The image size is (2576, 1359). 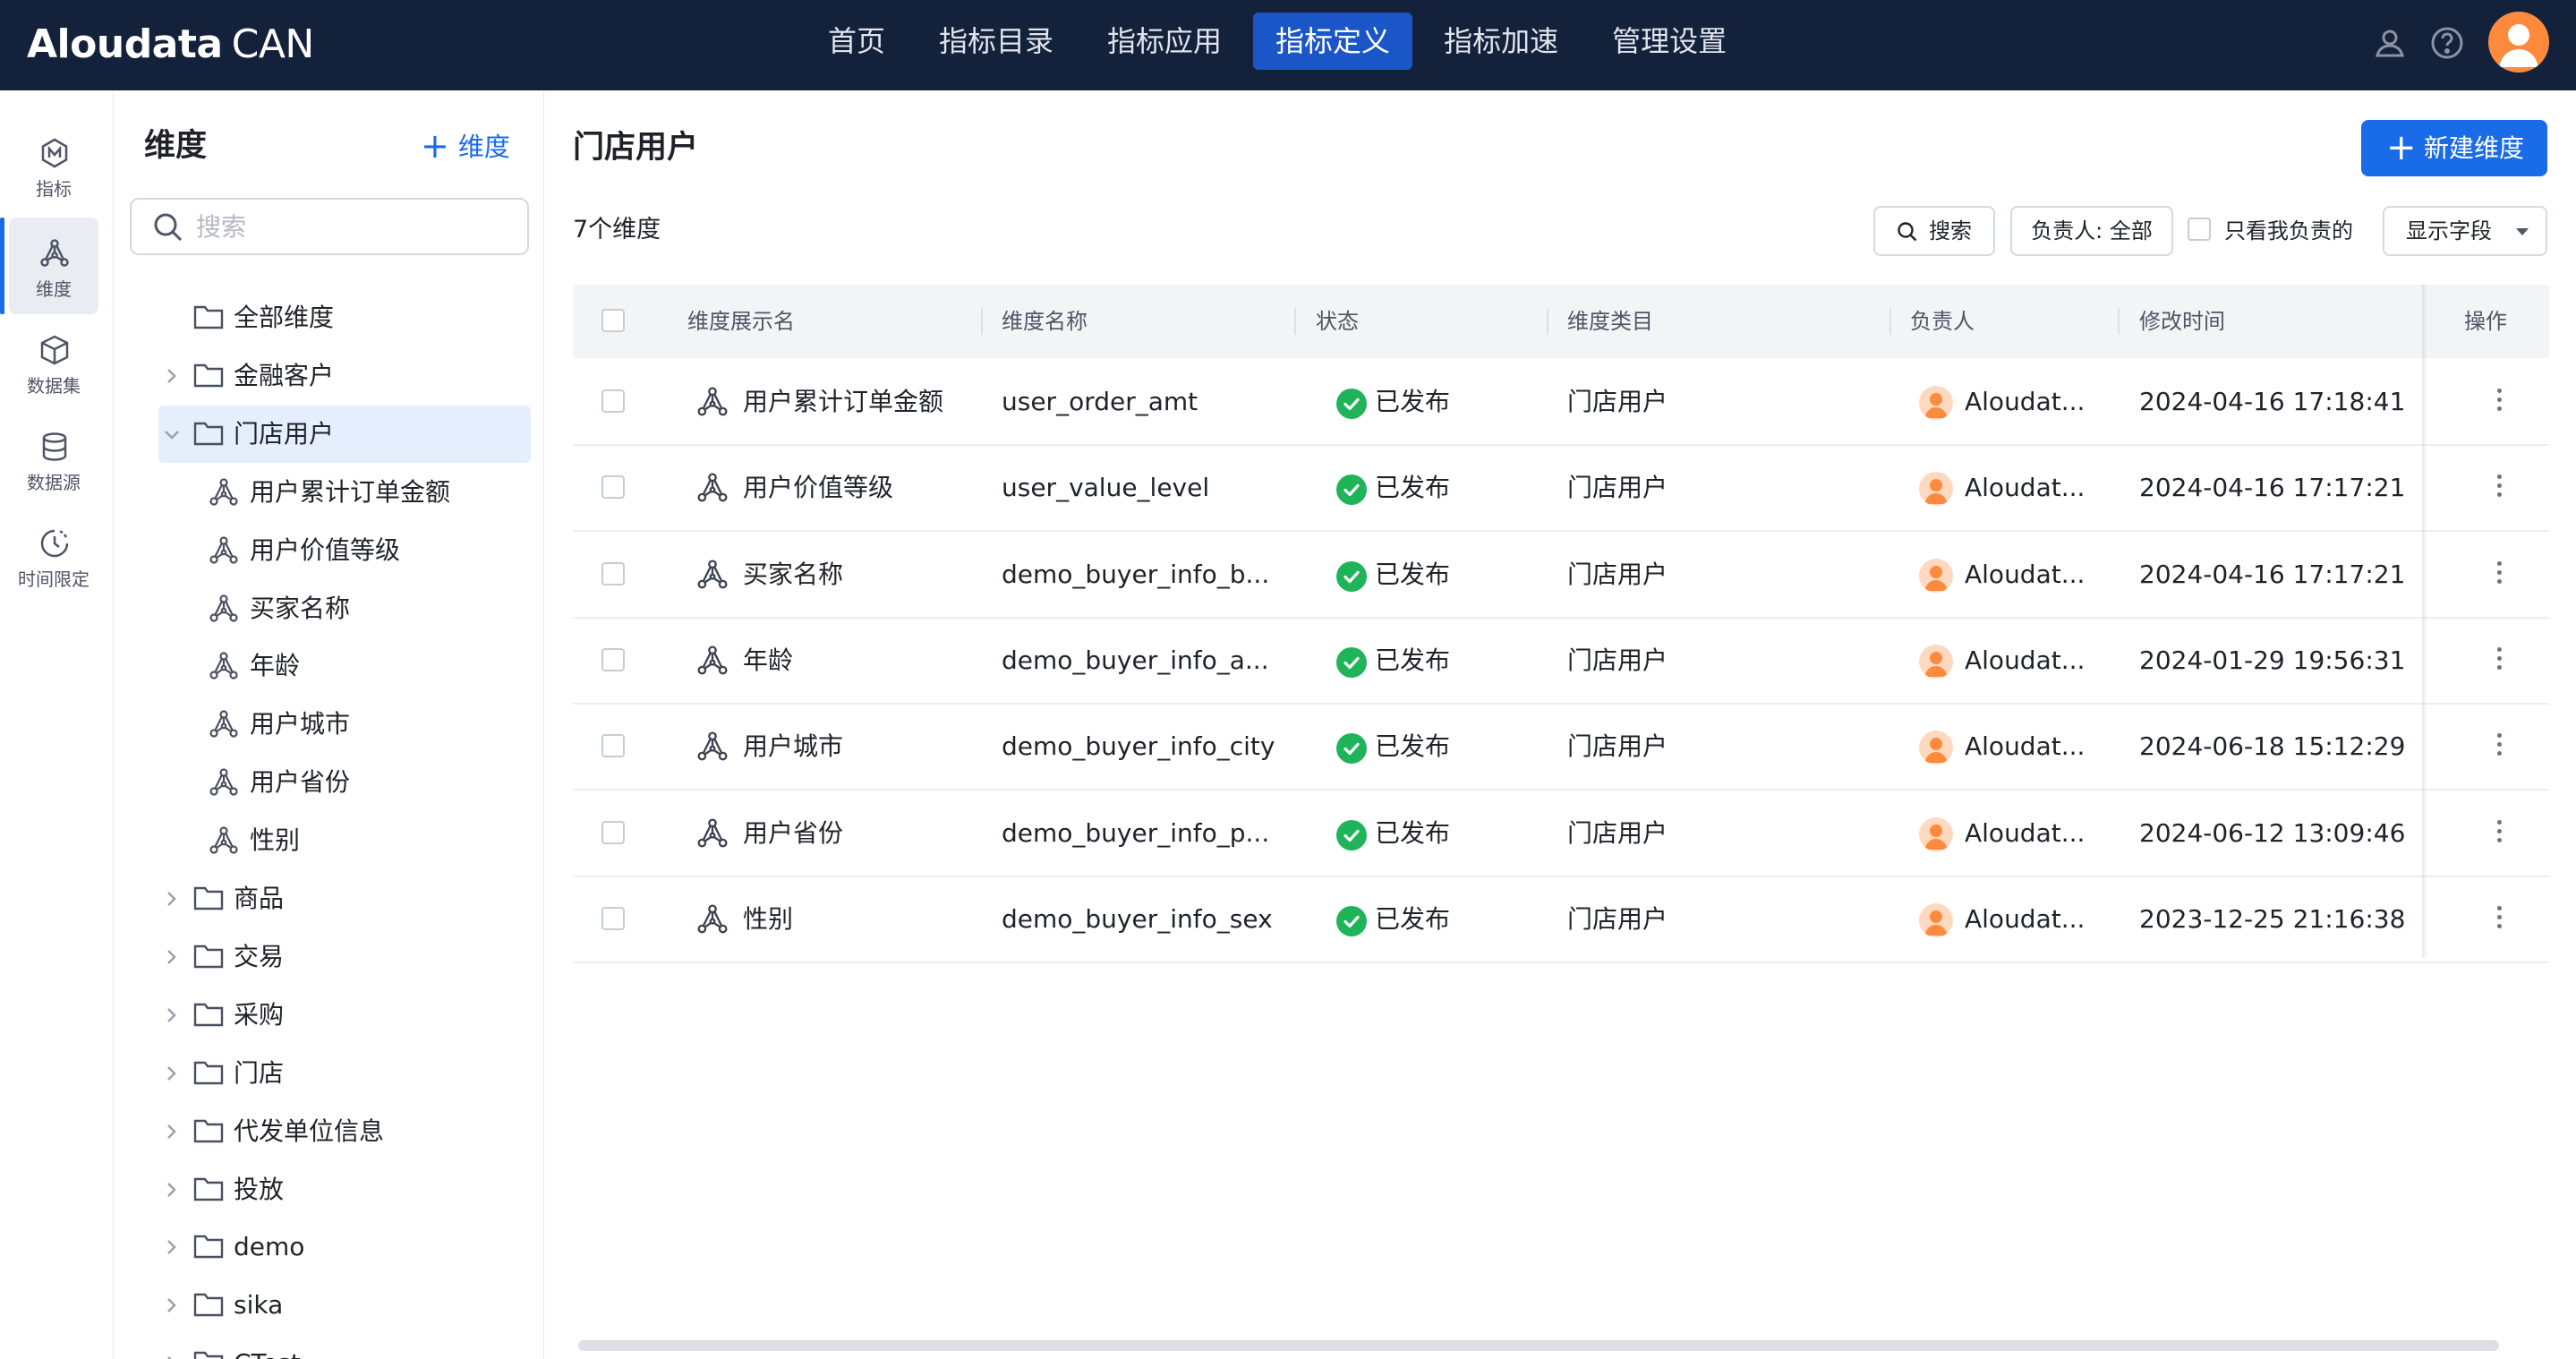 What do you see at coordinates (344, 724) in the screenshot?
I see `tree-dimension: 用户城市` at bounding box center [344, 724].